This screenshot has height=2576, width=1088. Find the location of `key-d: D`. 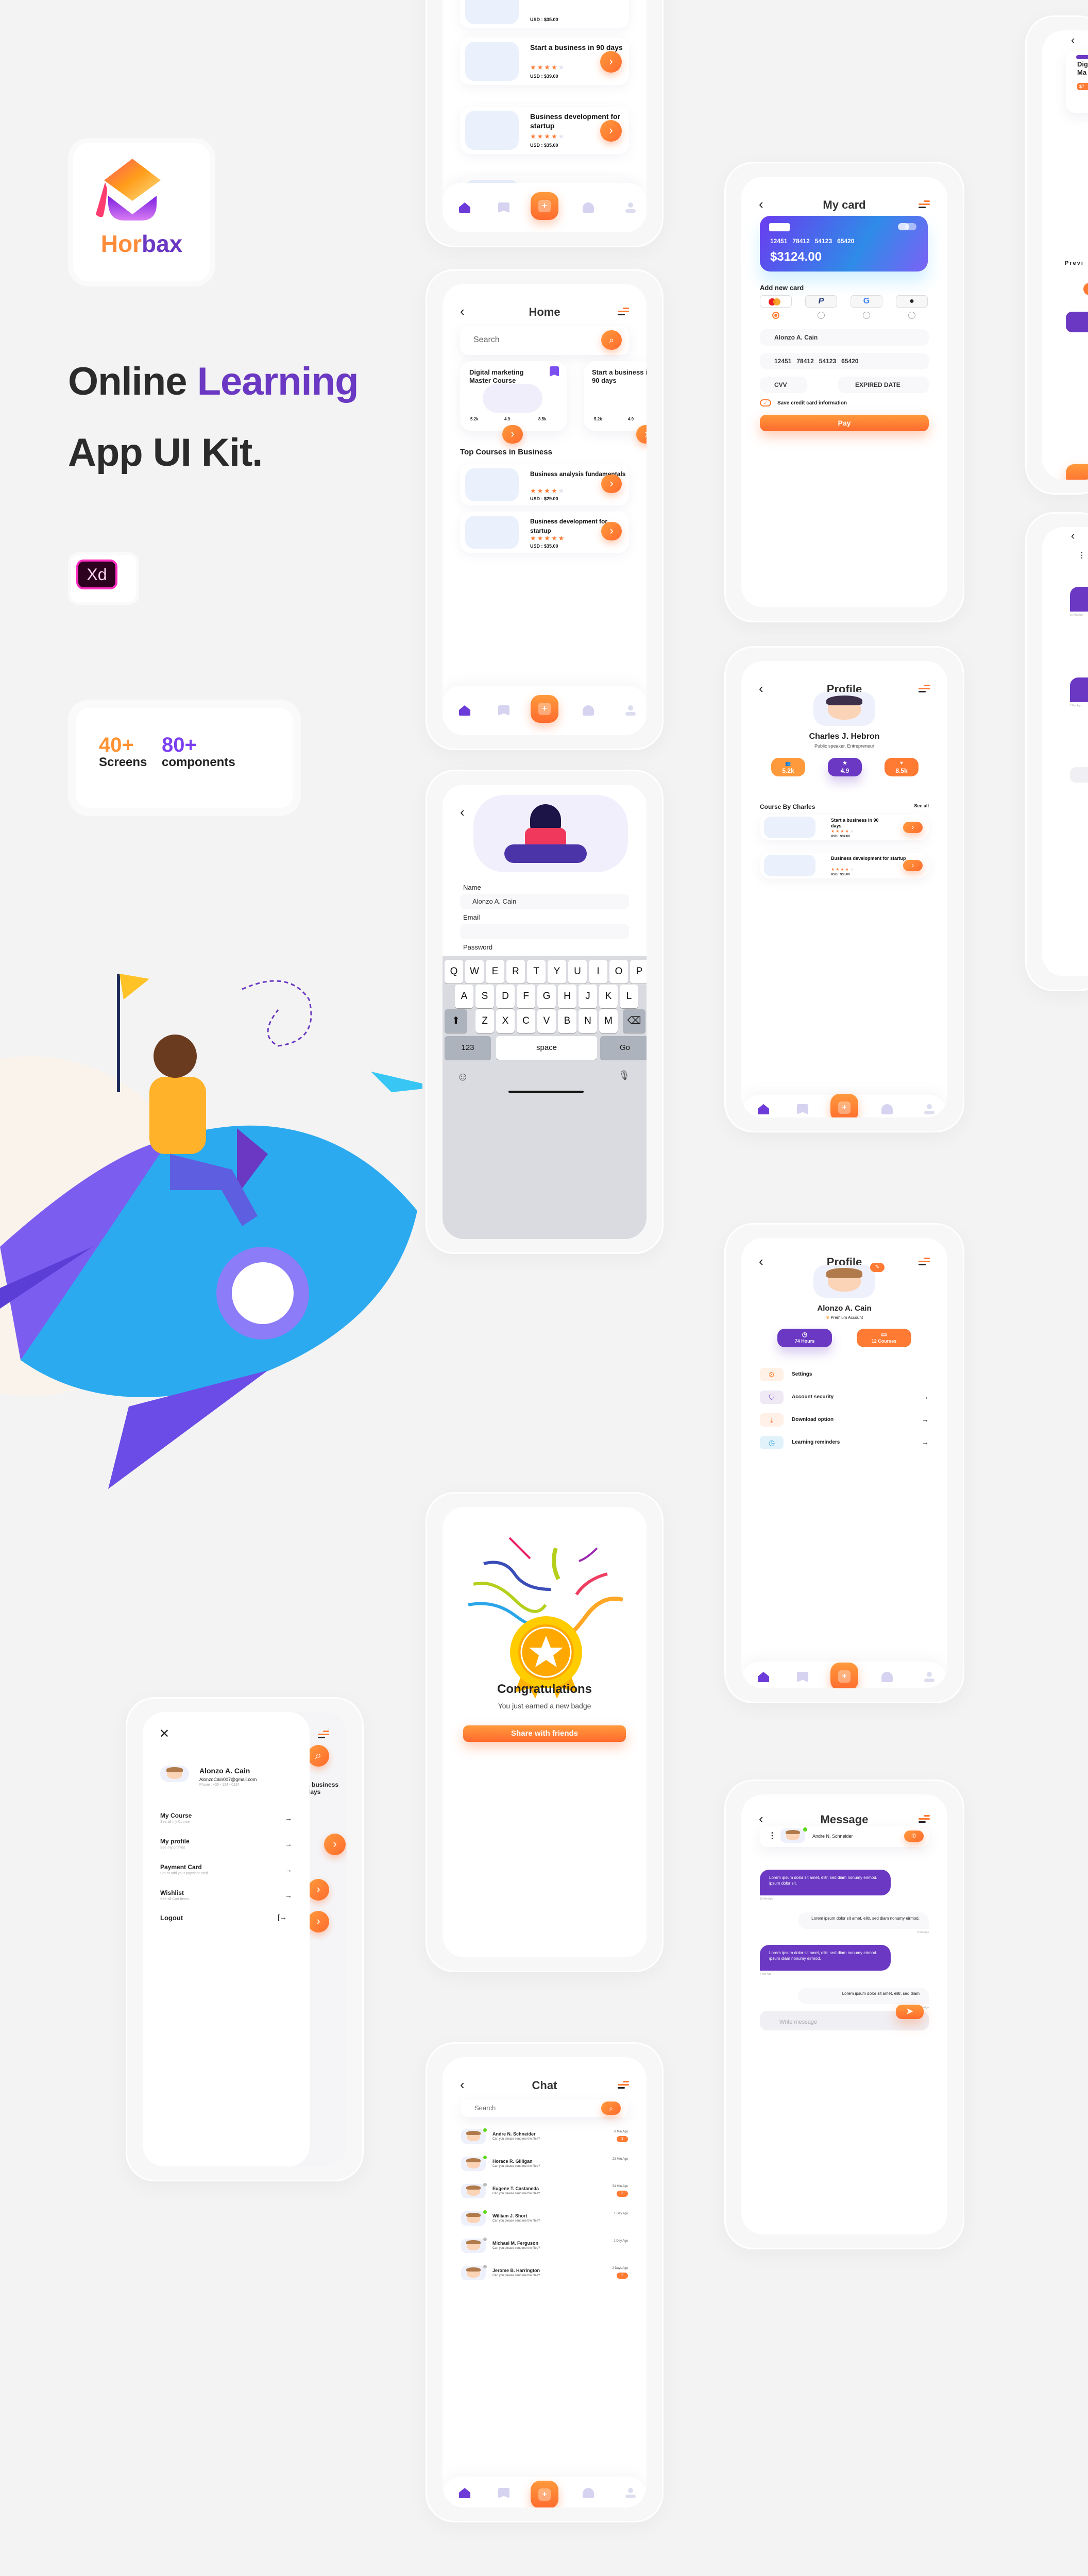

key-d: D is located at coordinates (505, 996).